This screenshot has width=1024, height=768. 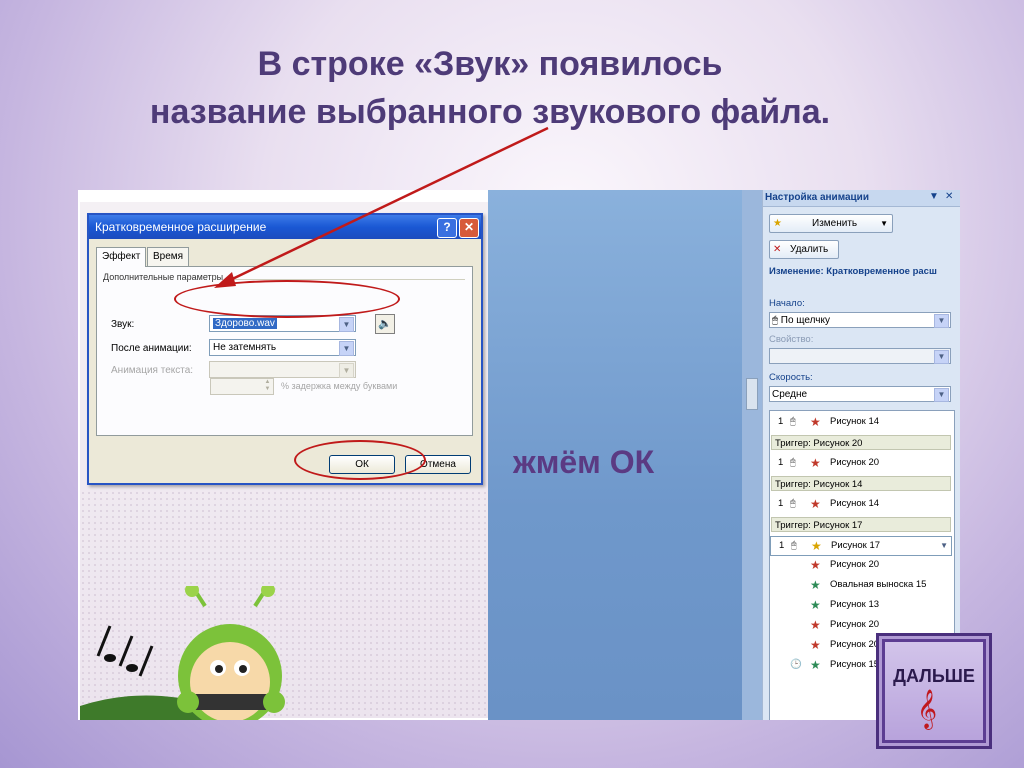 What do you see at coordinates (152, 370) in the screenshot?
I see `text-animation-label: Анимация текста:` at bounding box center [152, 370].